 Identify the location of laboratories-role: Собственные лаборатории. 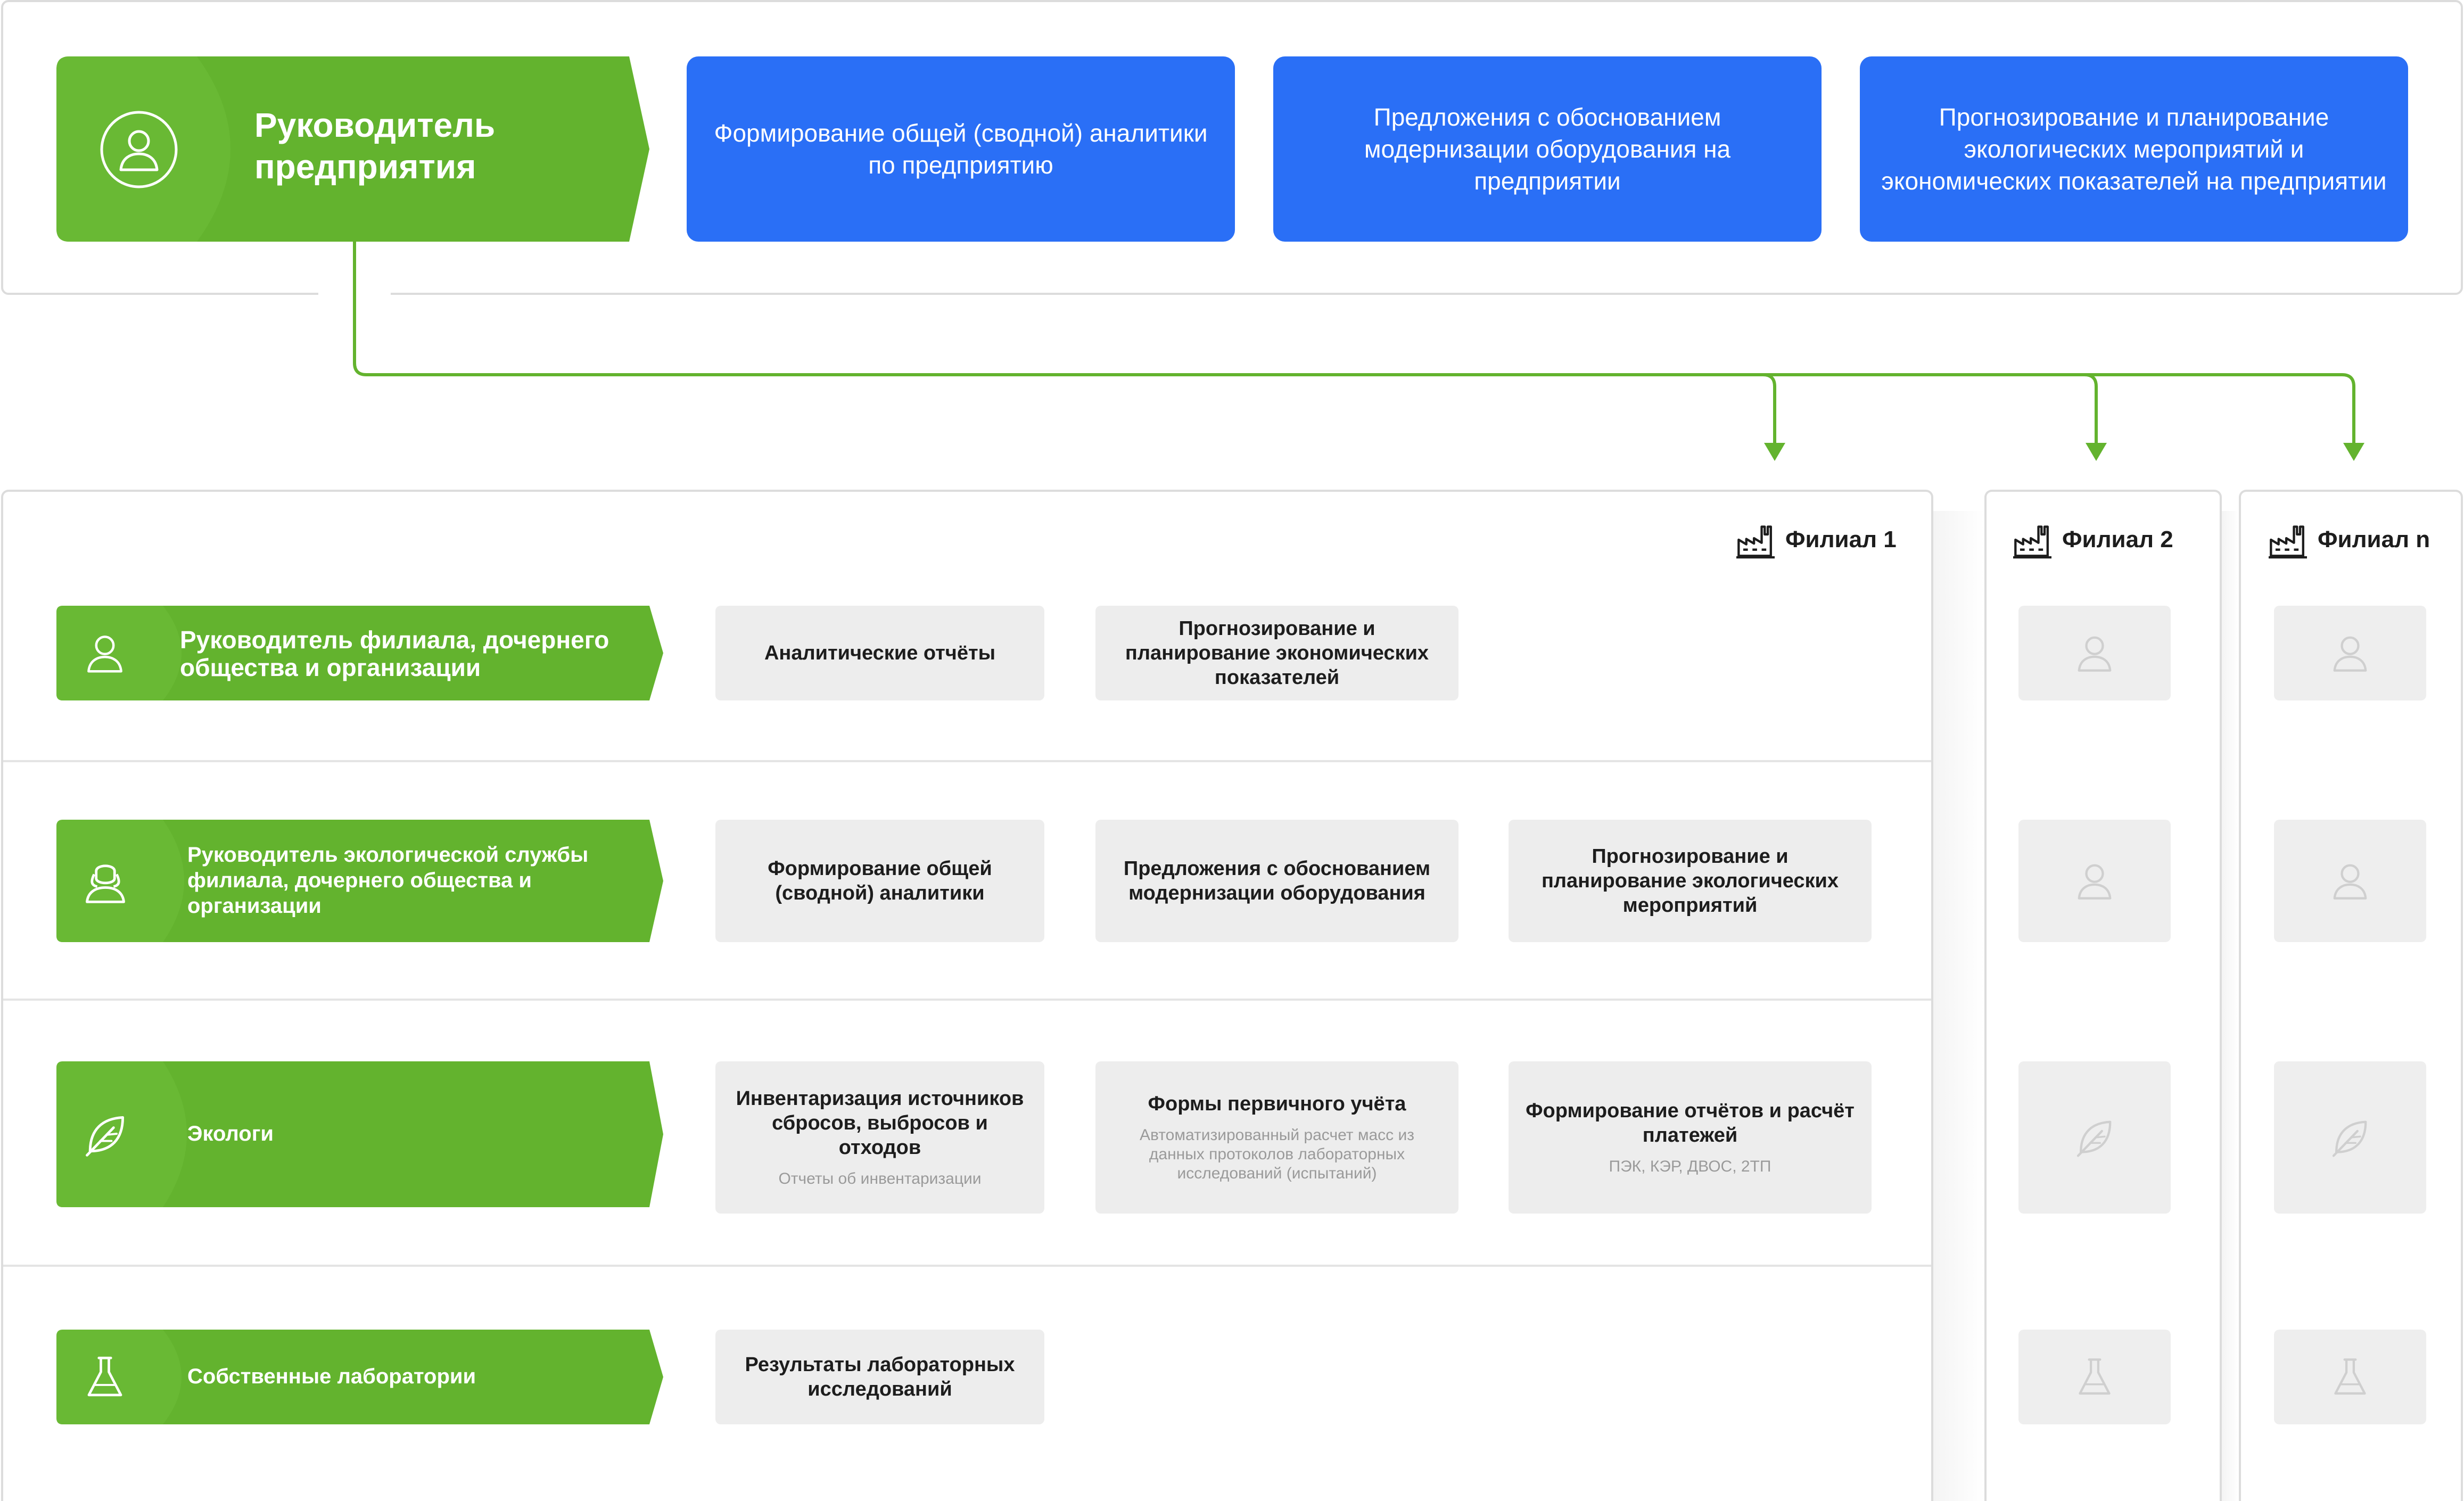
(359, 1377).